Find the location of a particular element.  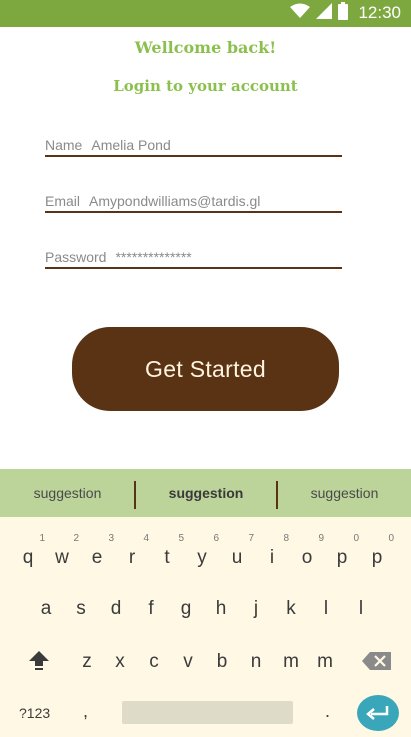

key: t5 is located at coordinates (168, 551).